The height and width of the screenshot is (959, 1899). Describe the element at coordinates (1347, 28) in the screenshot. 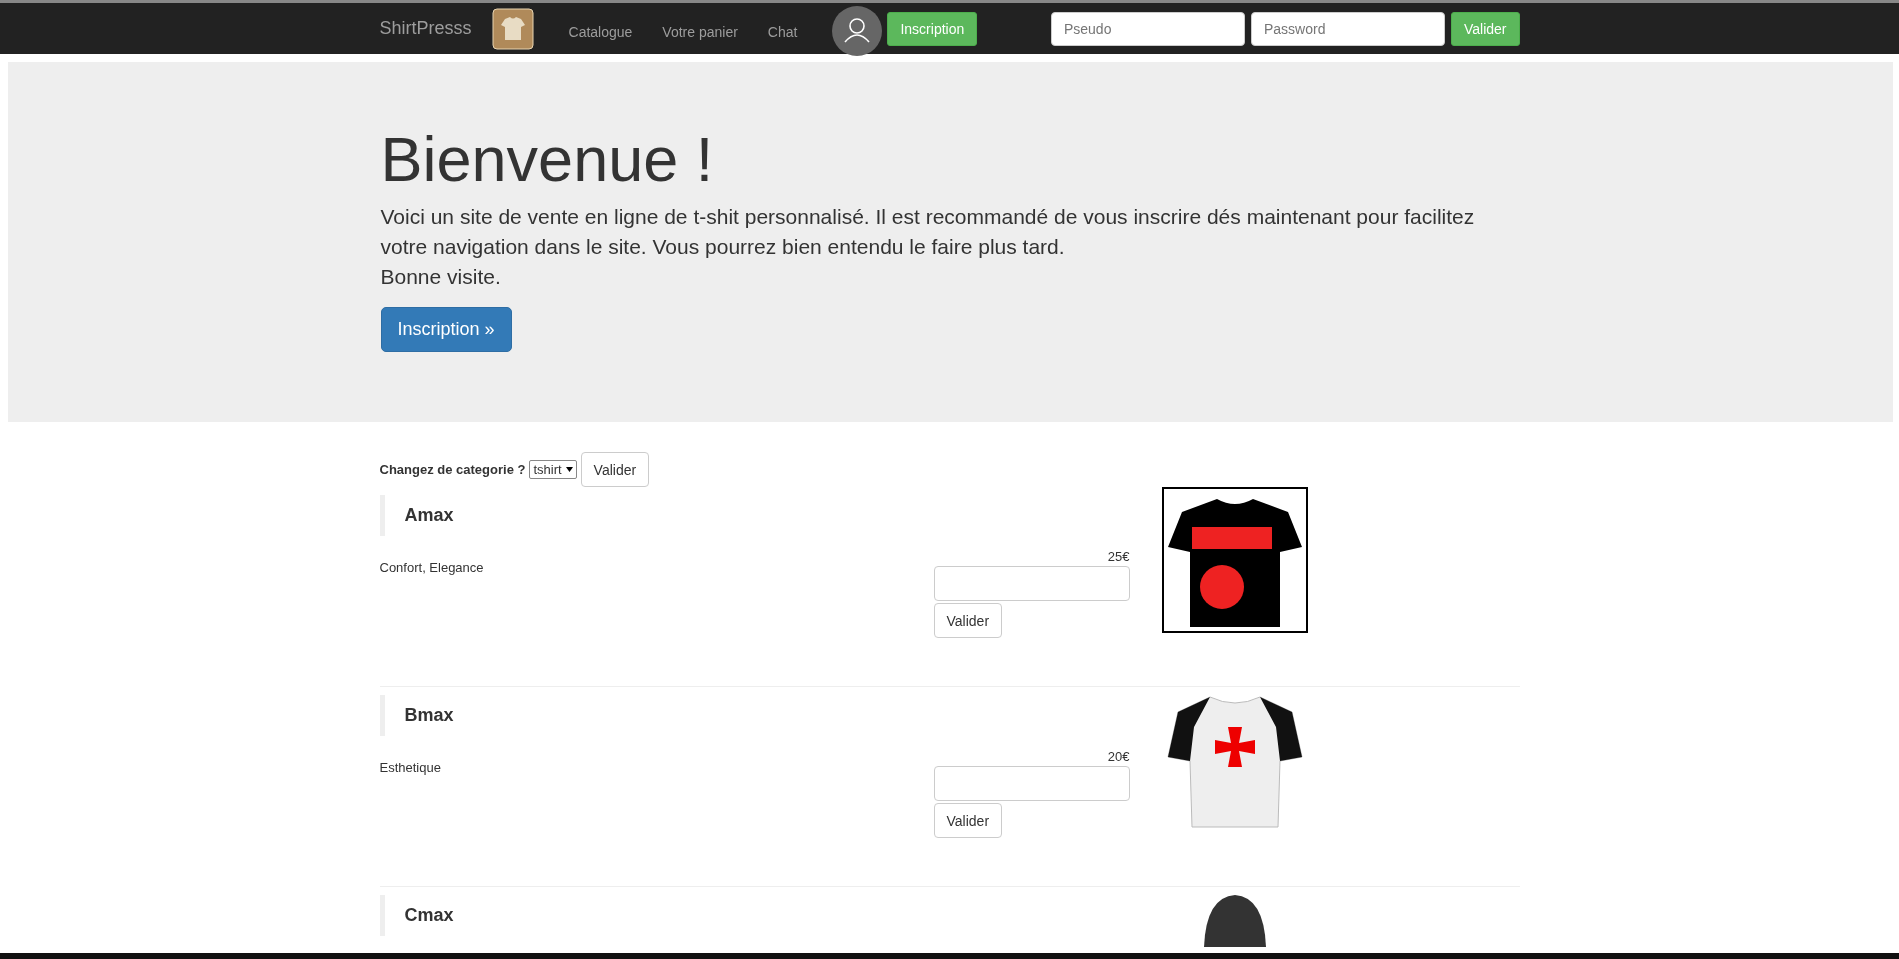

I see `password-field: Password` at that location.